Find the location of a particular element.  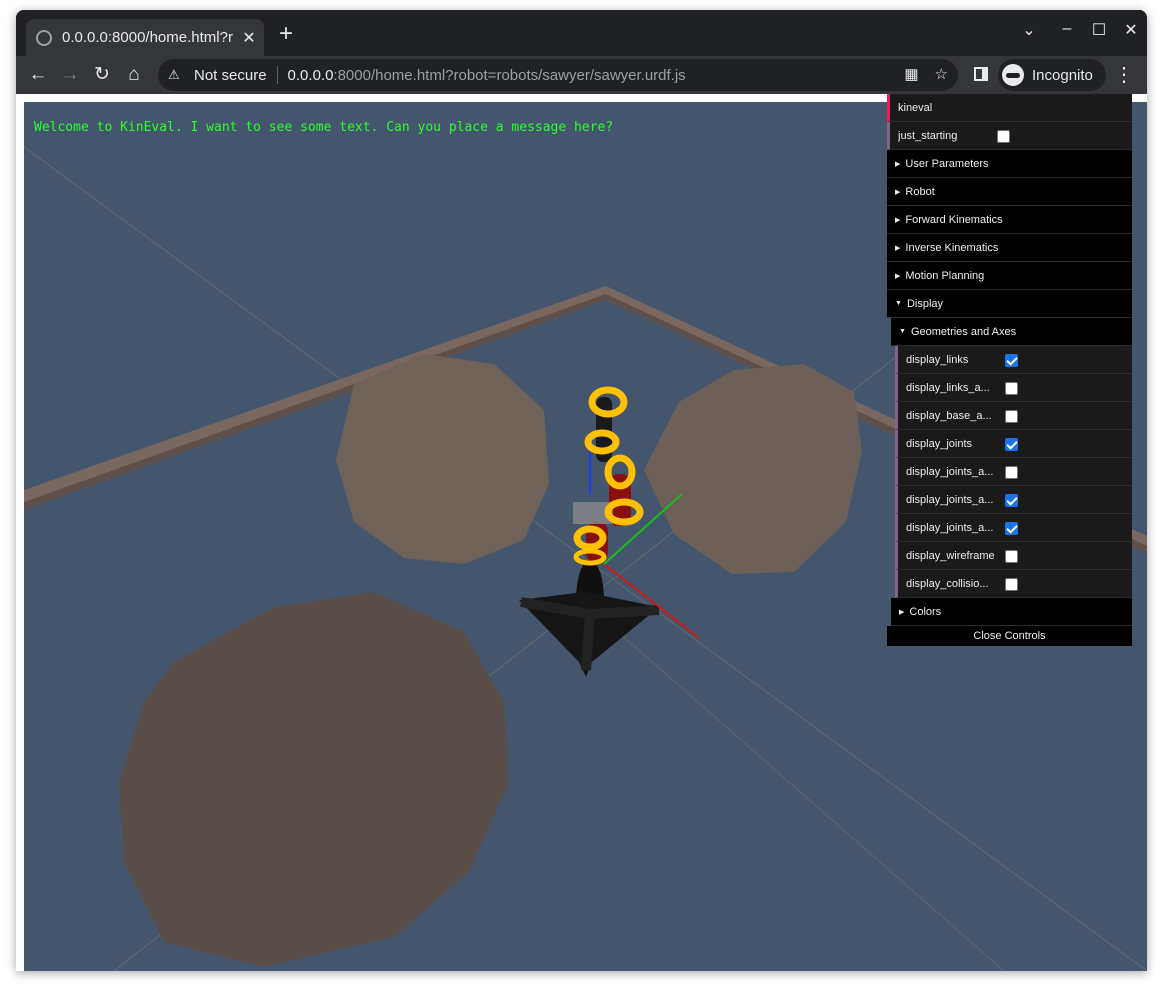

gui-control-display-joints: display_joints is located at coordinates (1013, 444).